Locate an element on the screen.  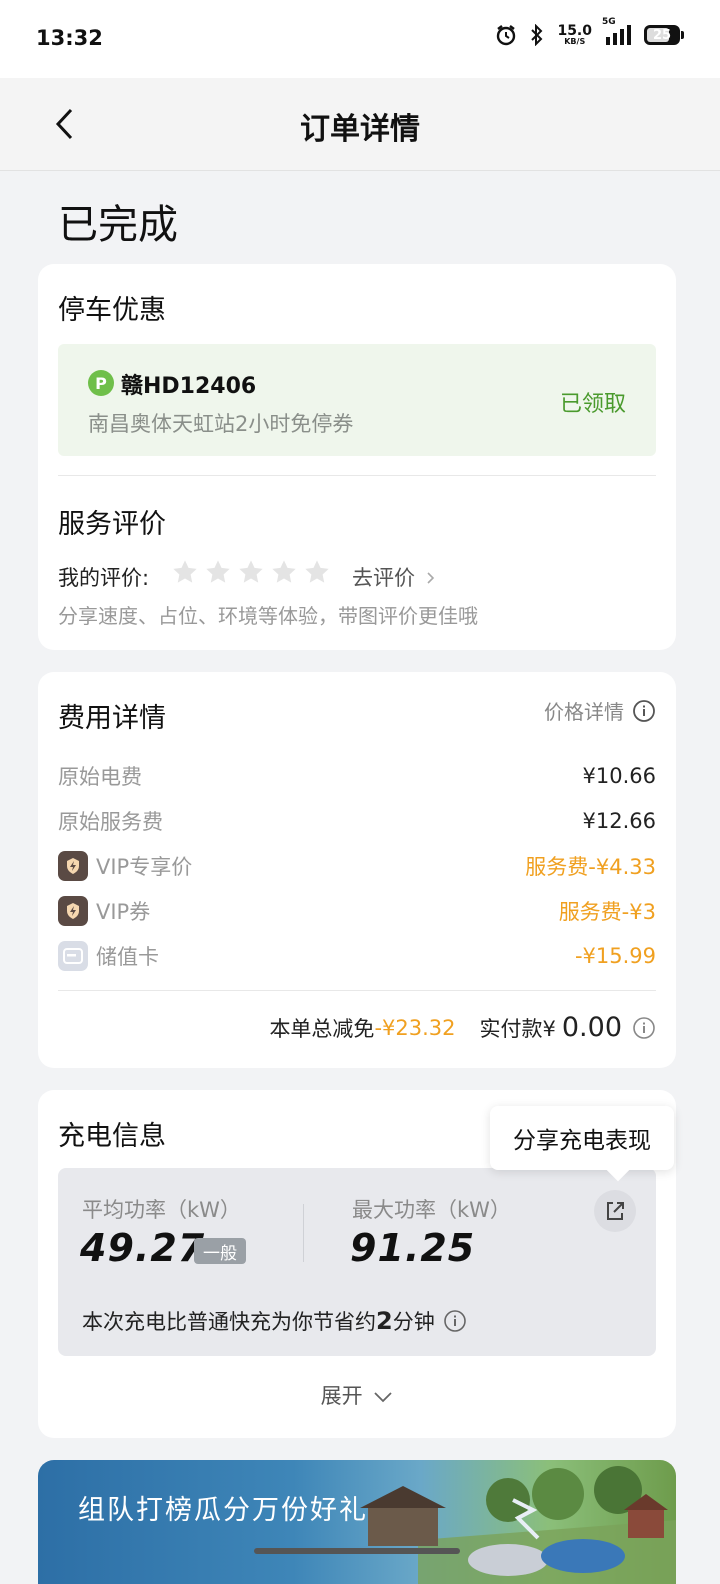
fee-label: VIP专享价 is located at coordinates (144, 867).